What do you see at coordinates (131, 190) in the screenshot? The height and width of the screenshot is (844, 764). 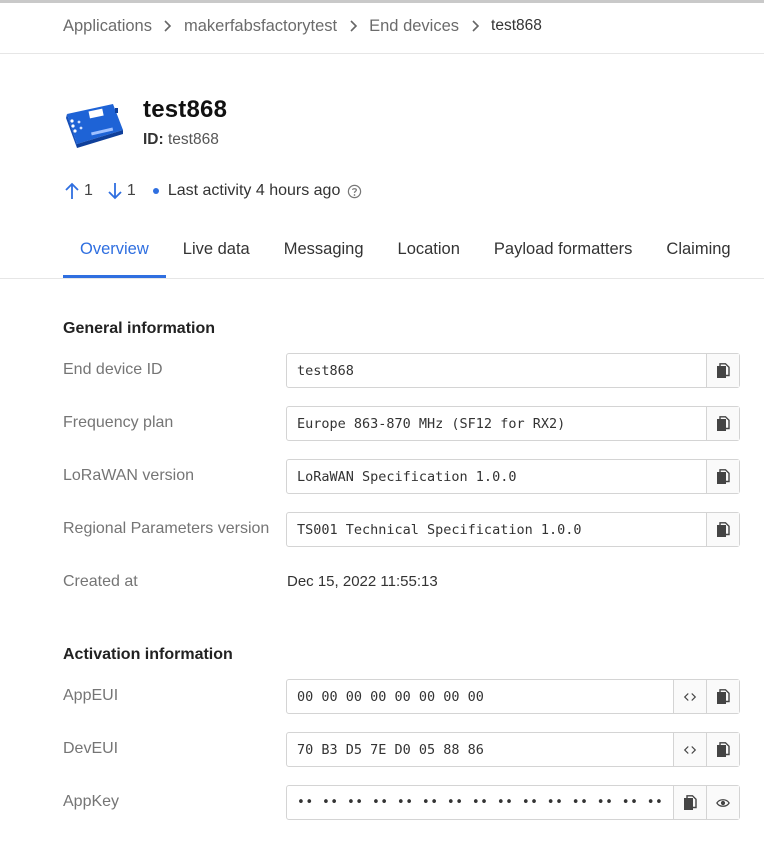 I see `downlink-count: 1` at bounding box center [131, 190].